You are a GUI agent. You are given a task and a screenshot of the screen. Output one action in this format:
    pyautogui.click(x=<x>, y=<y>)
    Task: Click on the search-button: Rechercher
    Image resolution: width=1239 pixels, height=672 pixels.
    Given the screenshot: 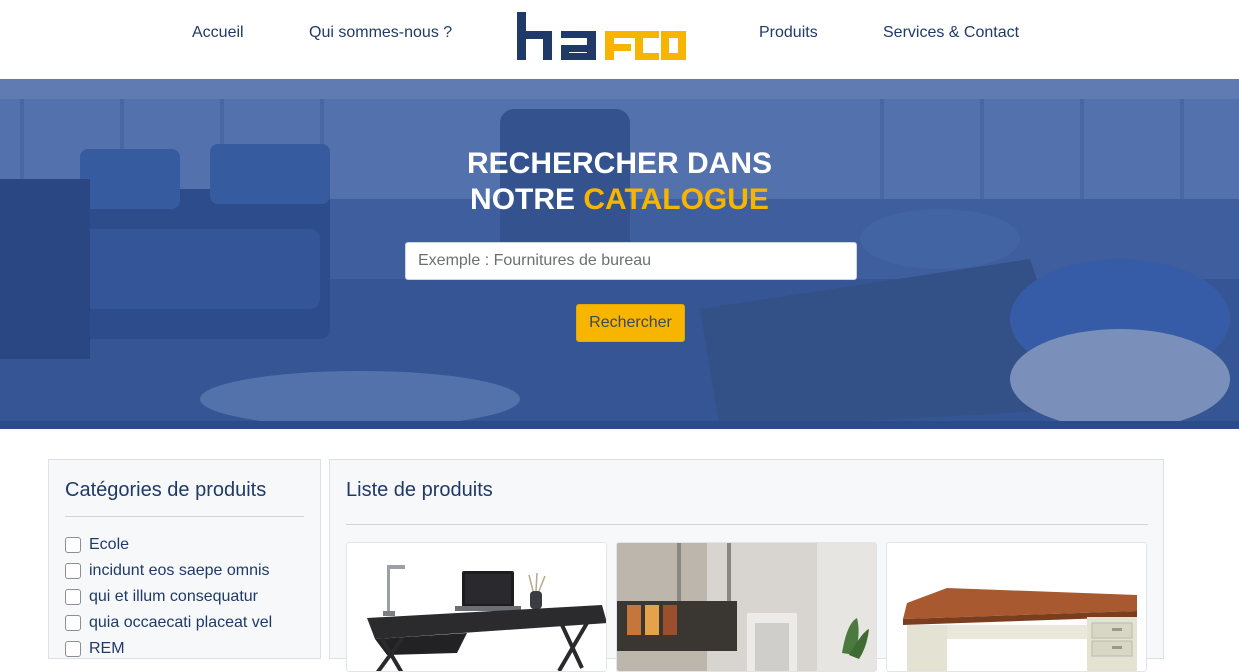 What is the action you would take?
    pyautogui.click(x=630, y=323)
    